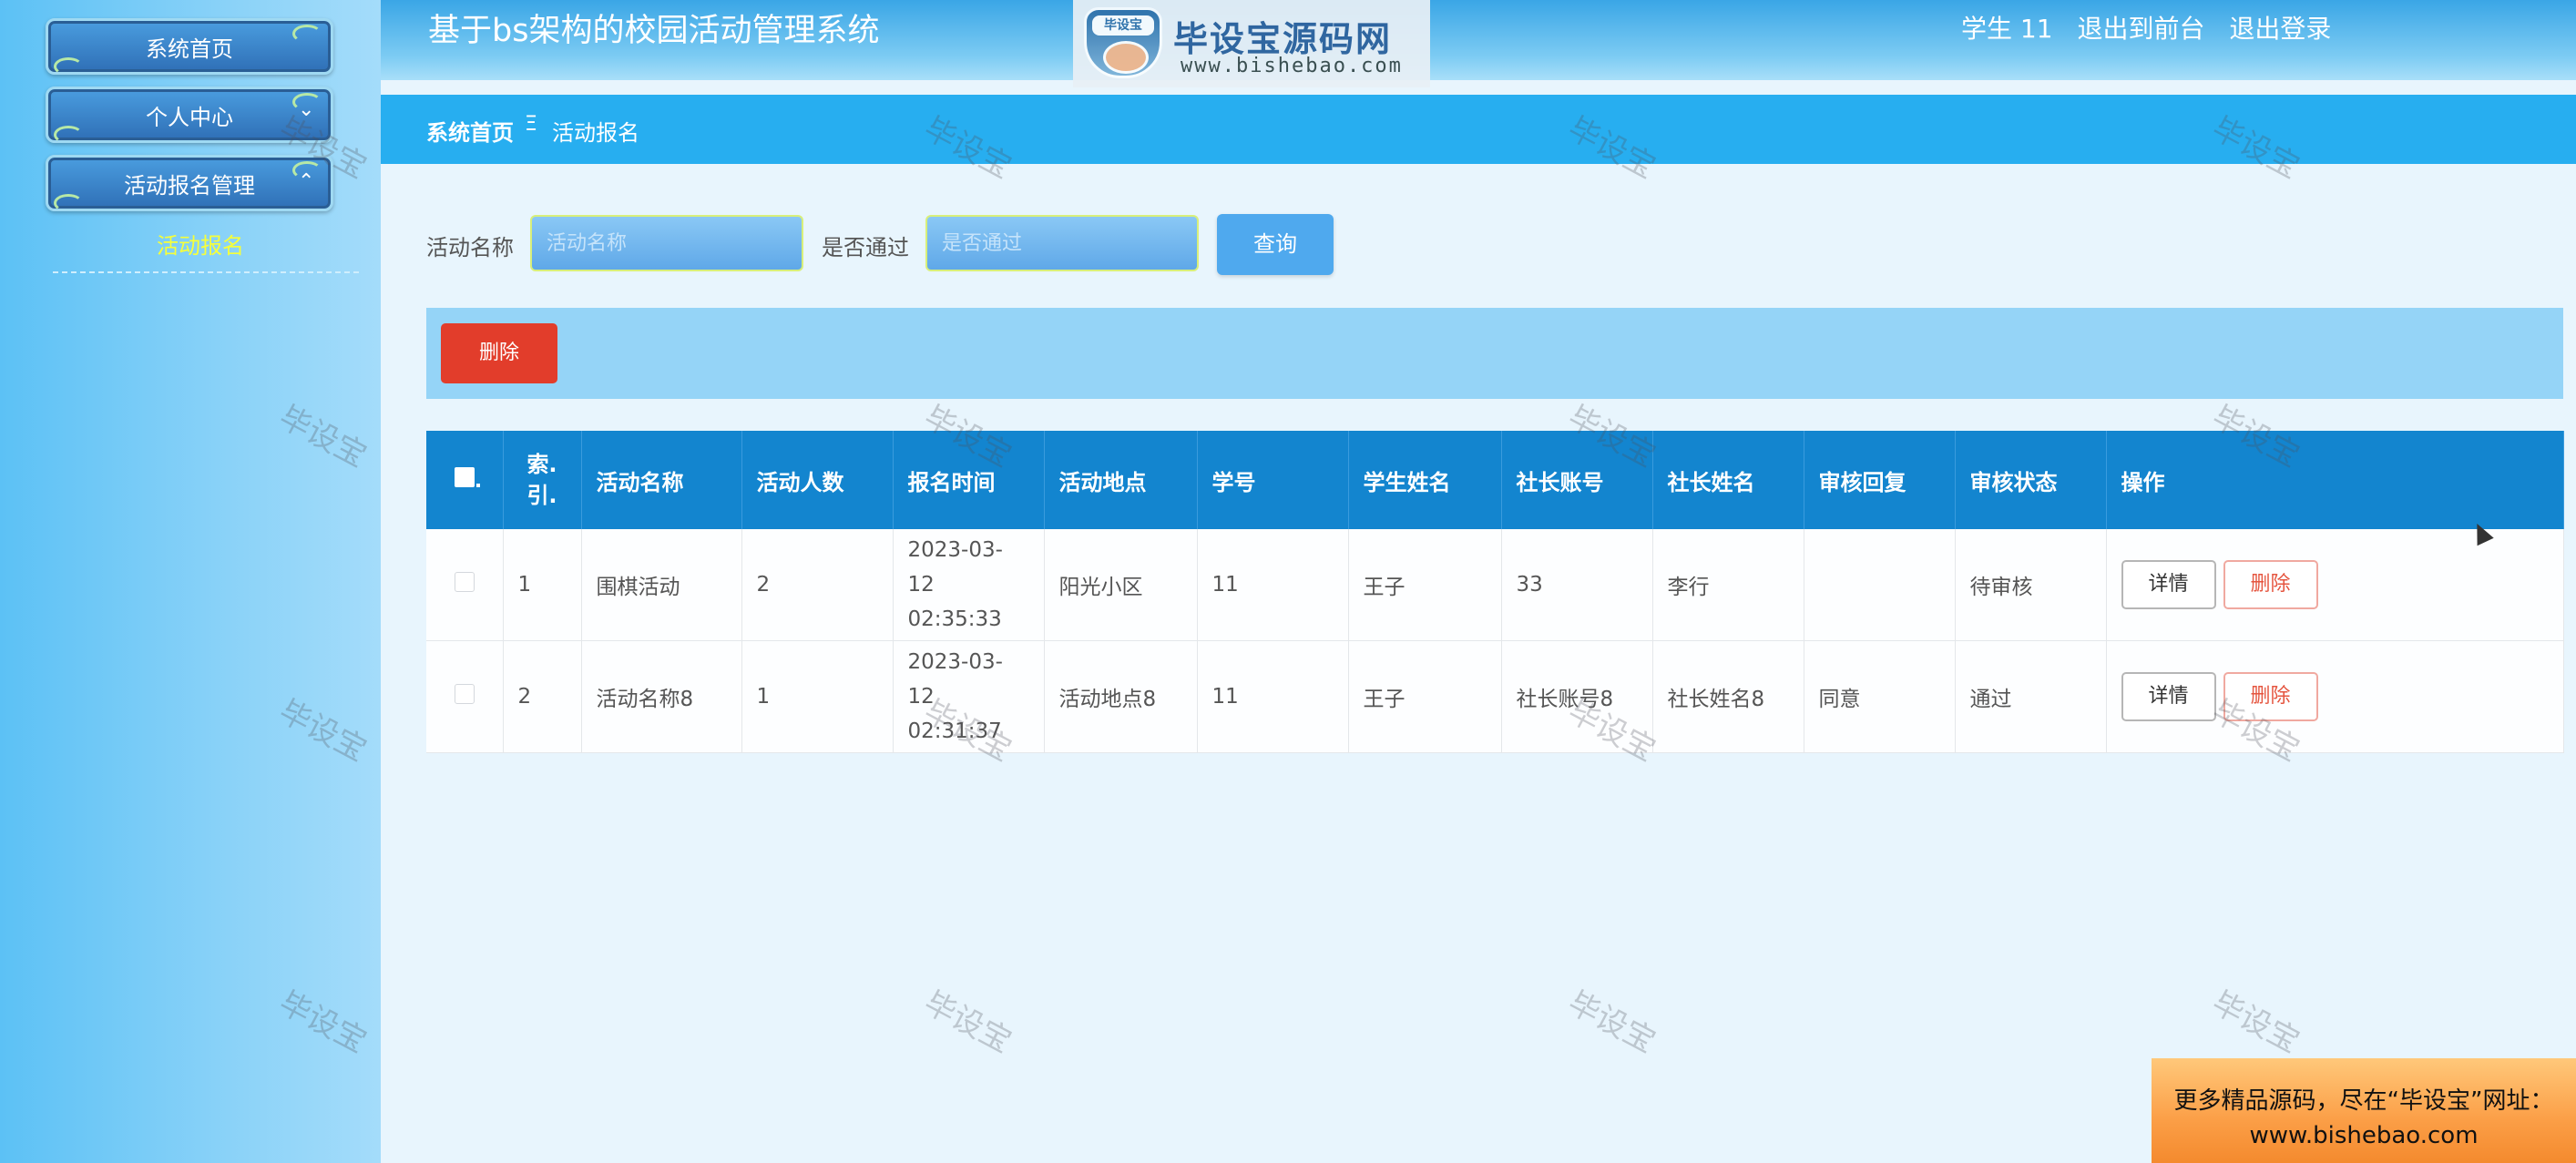 Image resolution: width=2576 pixels, height=1163 pixels. What do you see at coordinates (1880, 585) in the screenshot?
I see `cell-review-reply` at bounding box center [1880, 585].